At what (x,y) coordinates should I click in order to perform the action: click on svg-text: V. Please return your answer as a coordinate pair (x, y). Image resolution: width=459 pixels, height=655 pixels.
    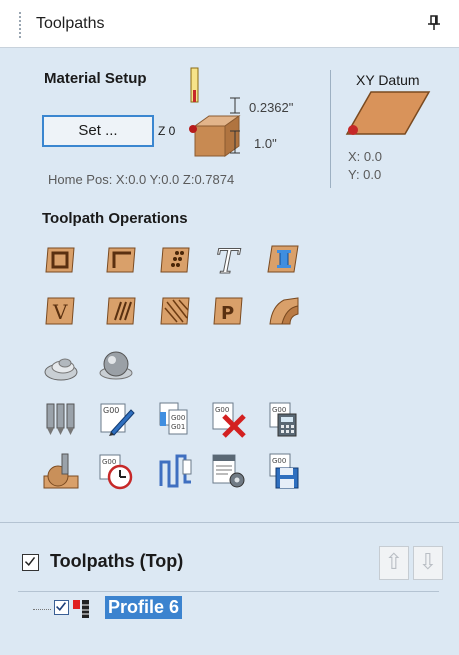
    Looking at the image, I should click on (60, 312).